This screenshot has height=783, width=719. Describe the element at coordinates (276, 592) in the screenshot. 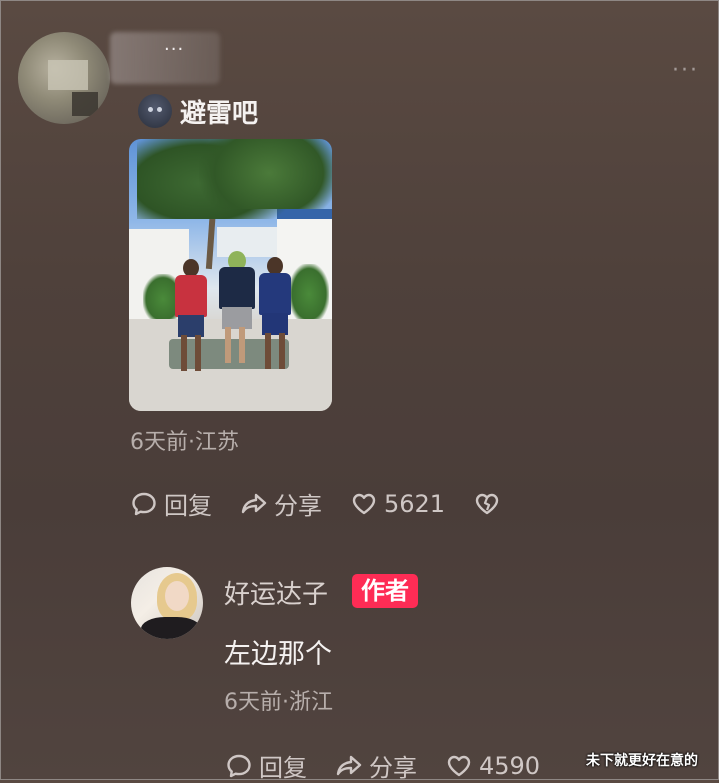

I see `reply-author-name: 好运达子` at that location.